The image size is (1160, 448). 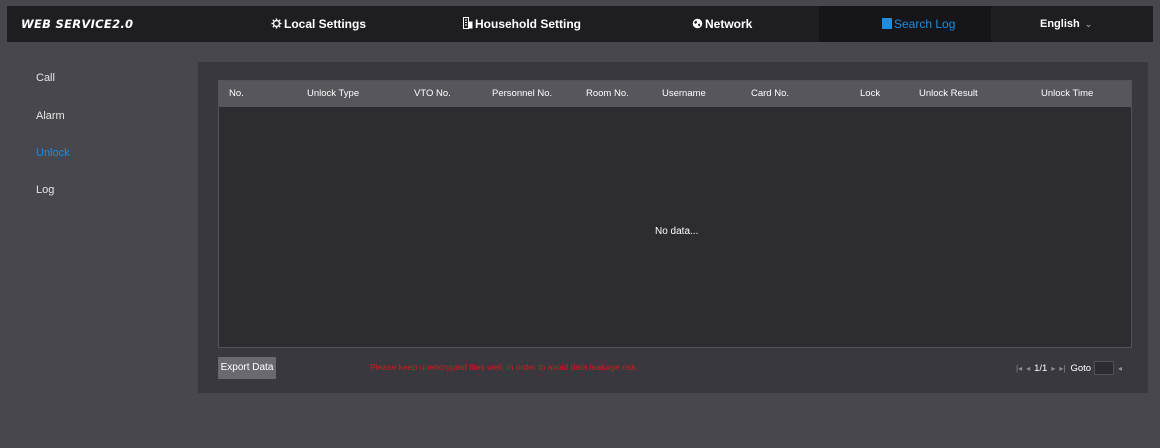 I want to click on building-icon, so click(x=468, y=25).